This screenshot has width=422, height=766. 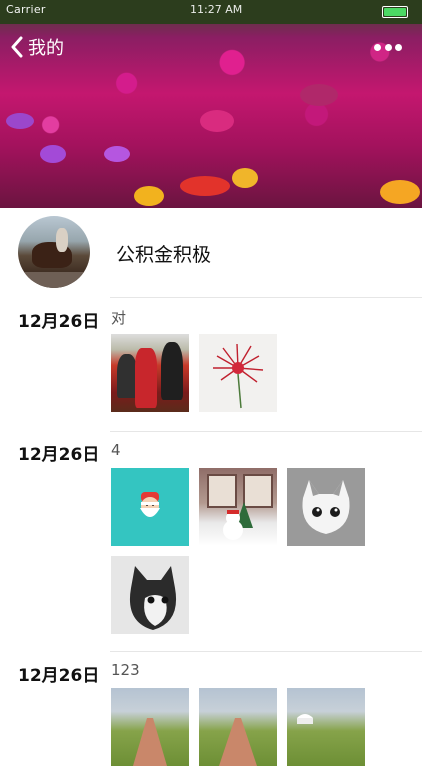 I want to click on lily-drawing, so click(x=238, y=376).